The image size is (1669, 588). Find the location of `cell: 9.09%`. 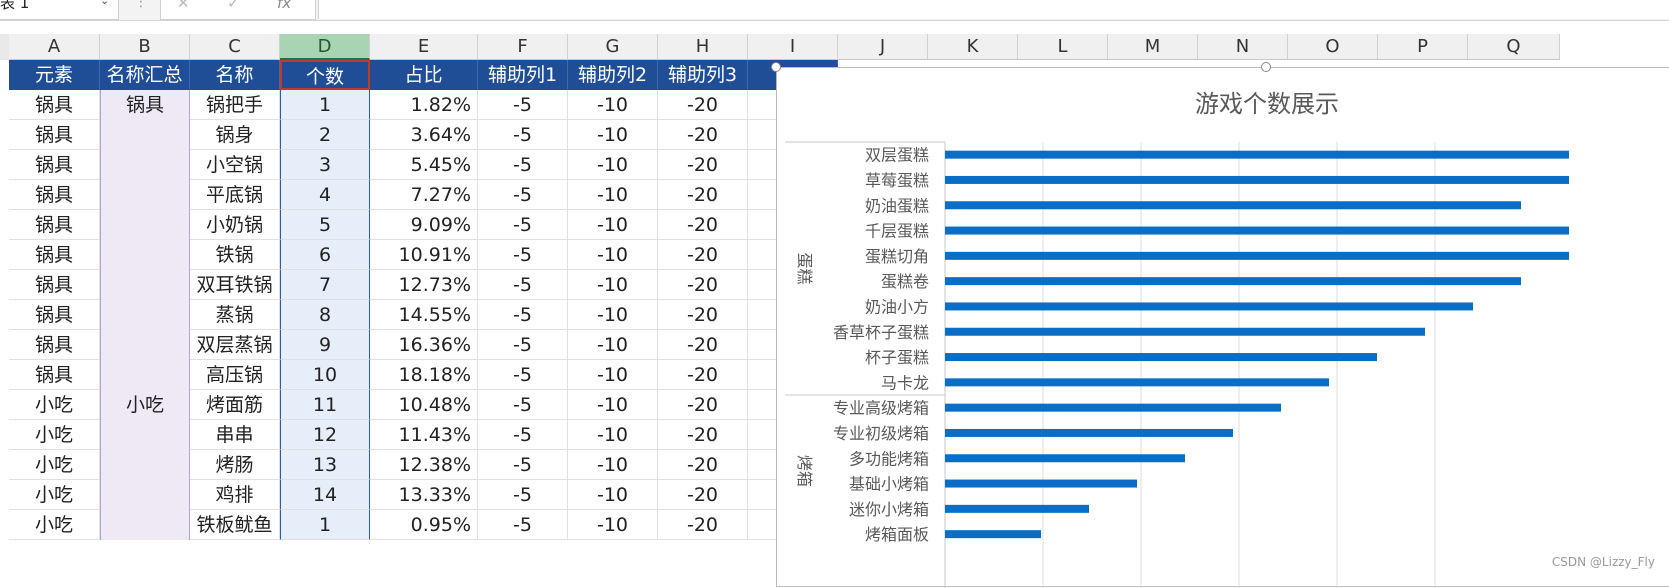

cell: 9.09% is located at coordinates (424, 225).